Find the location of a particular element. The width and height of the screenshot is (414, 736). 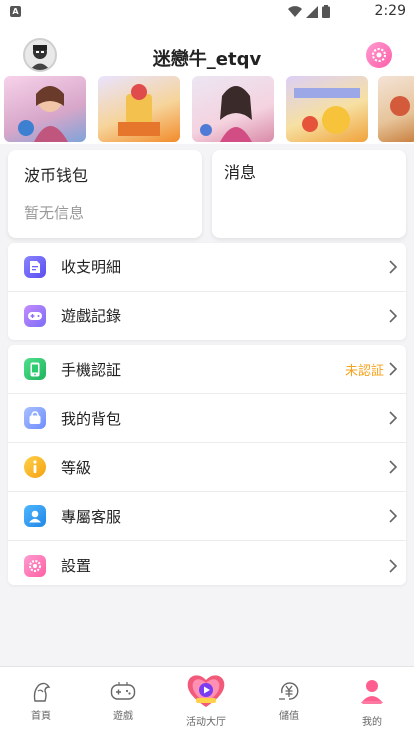

menu-label: 遊戲記錄 is located at coordinates (91, 316).